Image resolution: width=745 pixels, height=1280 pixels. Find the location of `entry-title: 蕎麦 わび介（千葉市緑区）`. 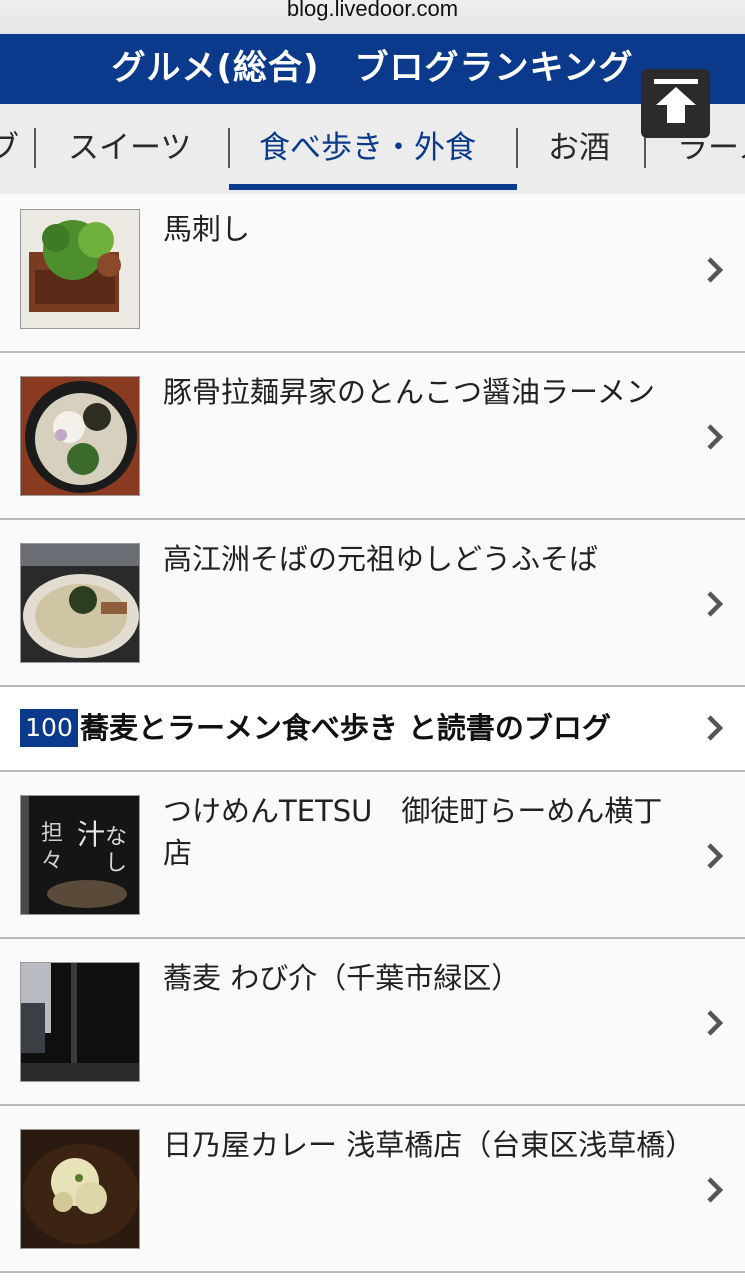

entry-title: 蕎麦 わび介（千葉市緑区） is located at coordinates (342, 978).